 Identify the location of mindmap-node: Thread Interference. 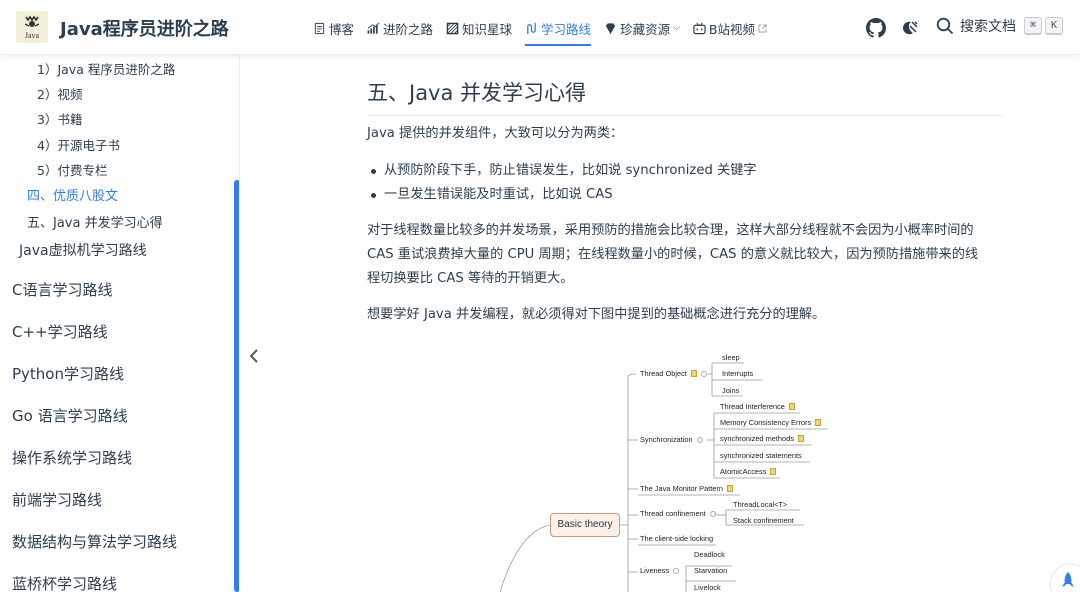
(757, 406).